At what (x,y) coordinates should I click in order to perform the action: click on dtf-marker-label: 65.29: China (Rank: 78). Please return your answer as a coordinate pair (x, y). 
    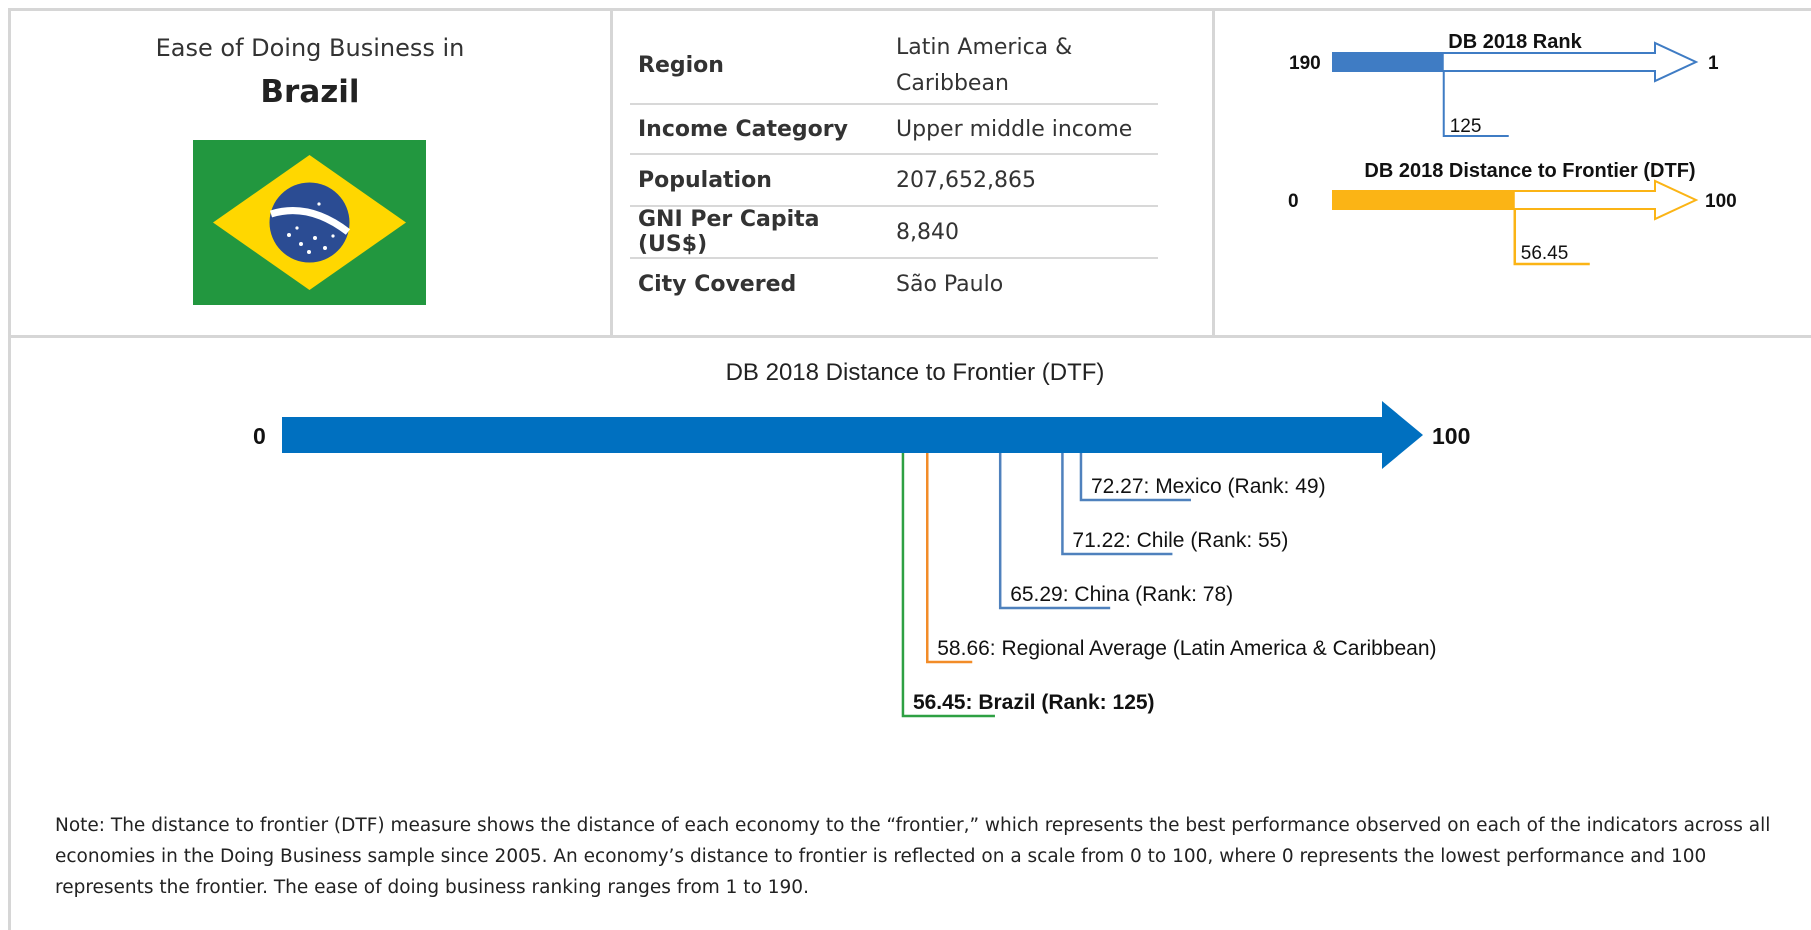
    Looking at the image, I should click on (1121, 594).